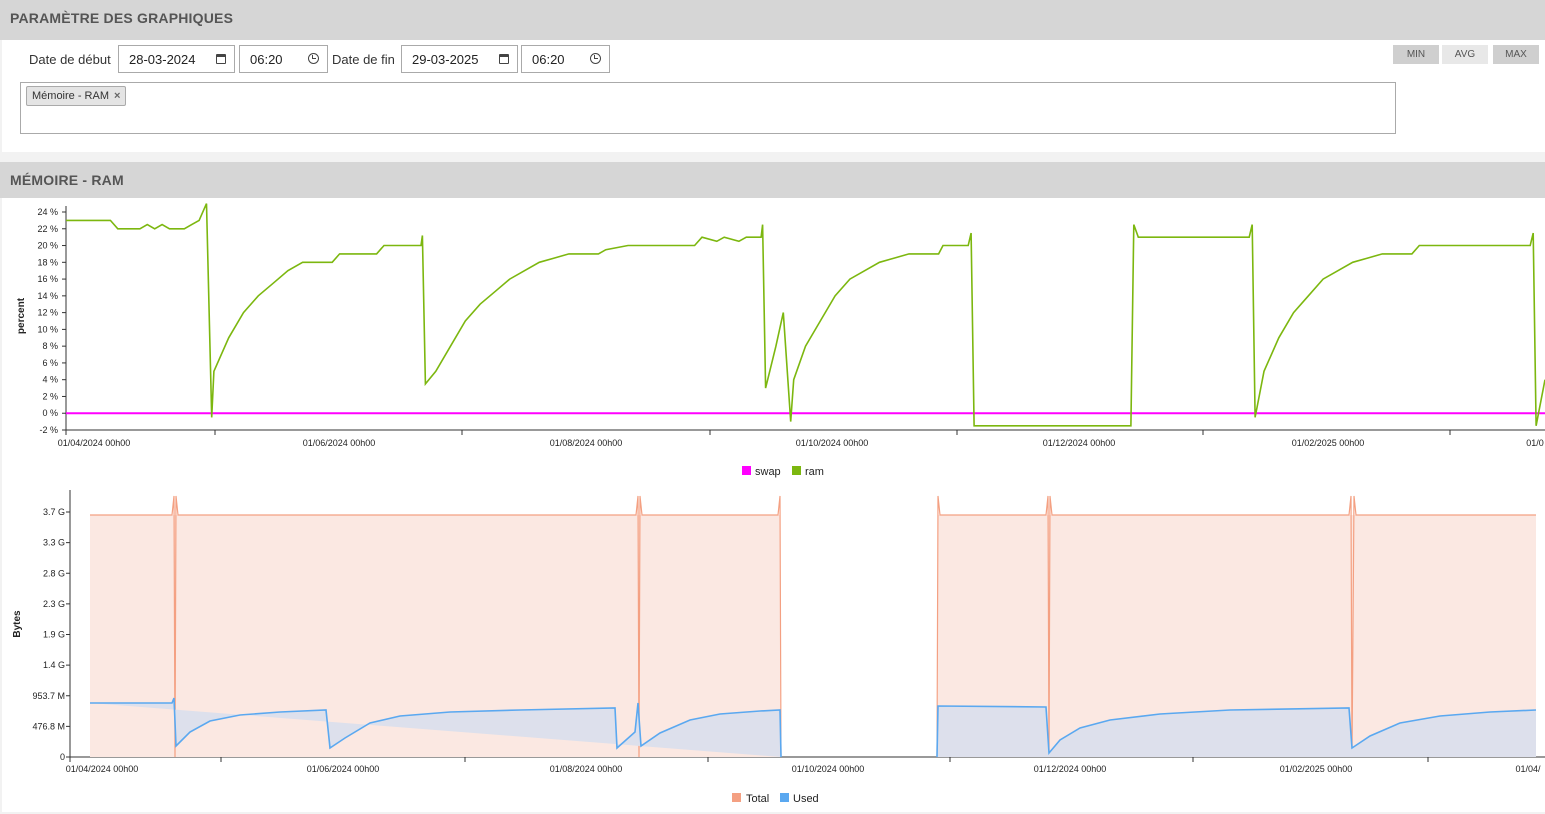  What do you see at coordinates (445, 59) in the screenshot?
I see `end-date-value: 29-03-2025` at bounding box center [445, 59].